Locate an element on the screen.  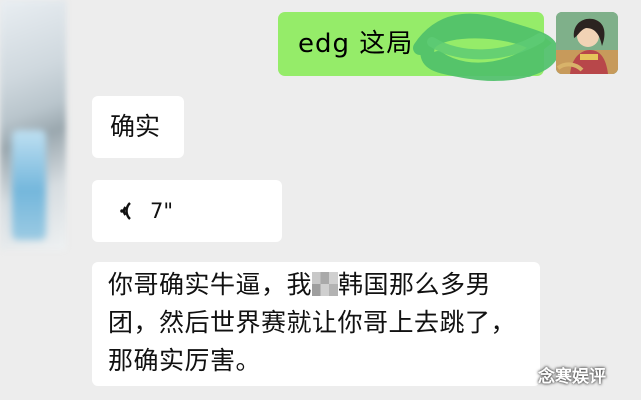
contact-avatar-blurred is located at coordinates (33, 125).